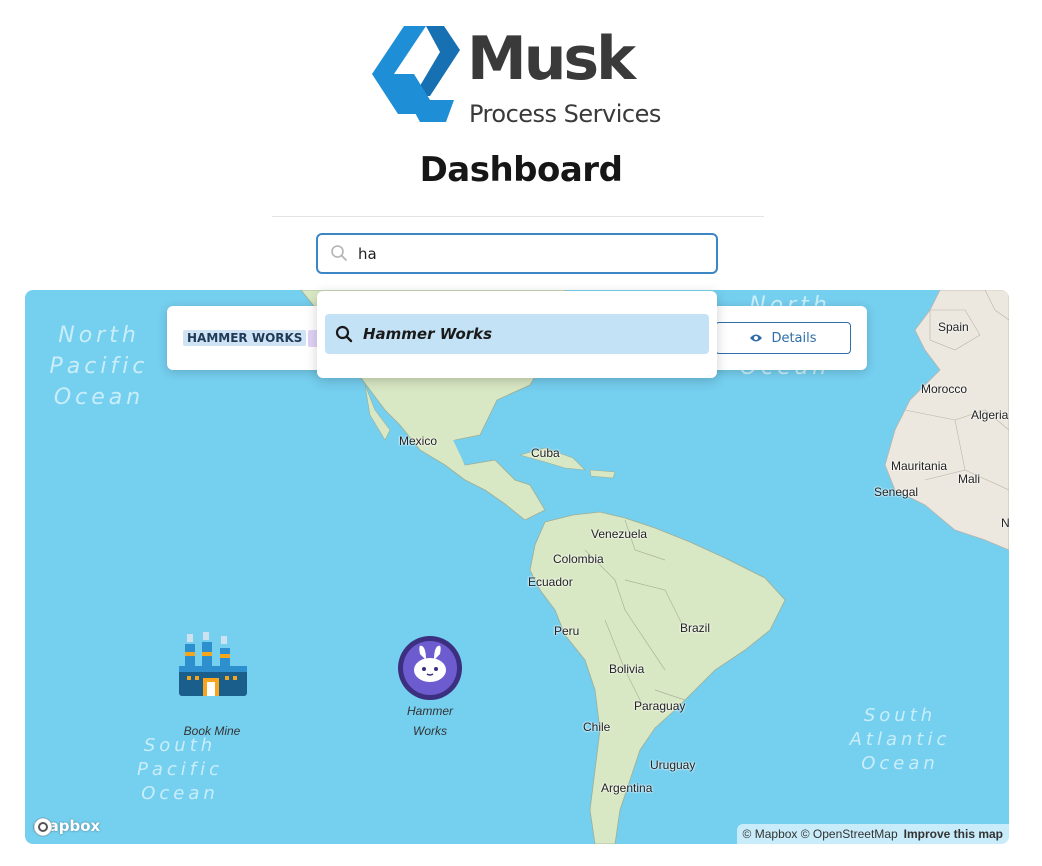 The height and width of the screenshot is (866, 1042). Describe the element at coordinates (756, 338) in the screenshot. I see `eye-icon` at that location.